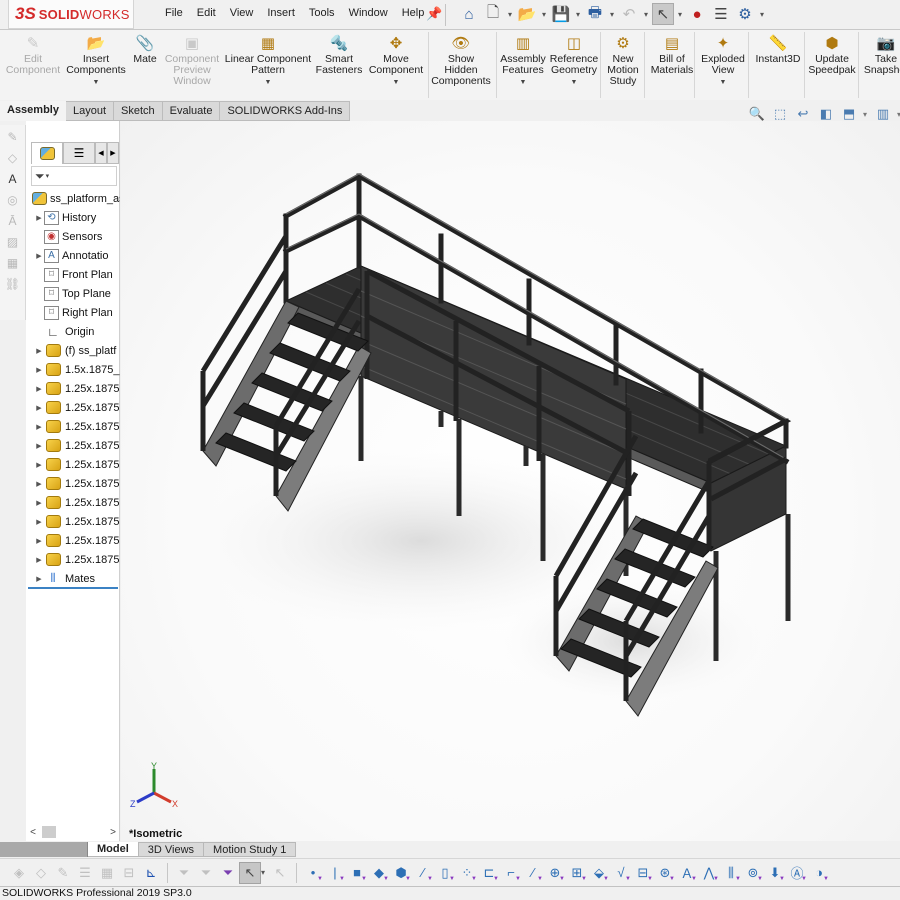 The image size is (900, 900). What do you see at coordinates (206, 873) in the screenshot?
I see `filter-clear-icon: ⏷` at bounding box center [206, 873].